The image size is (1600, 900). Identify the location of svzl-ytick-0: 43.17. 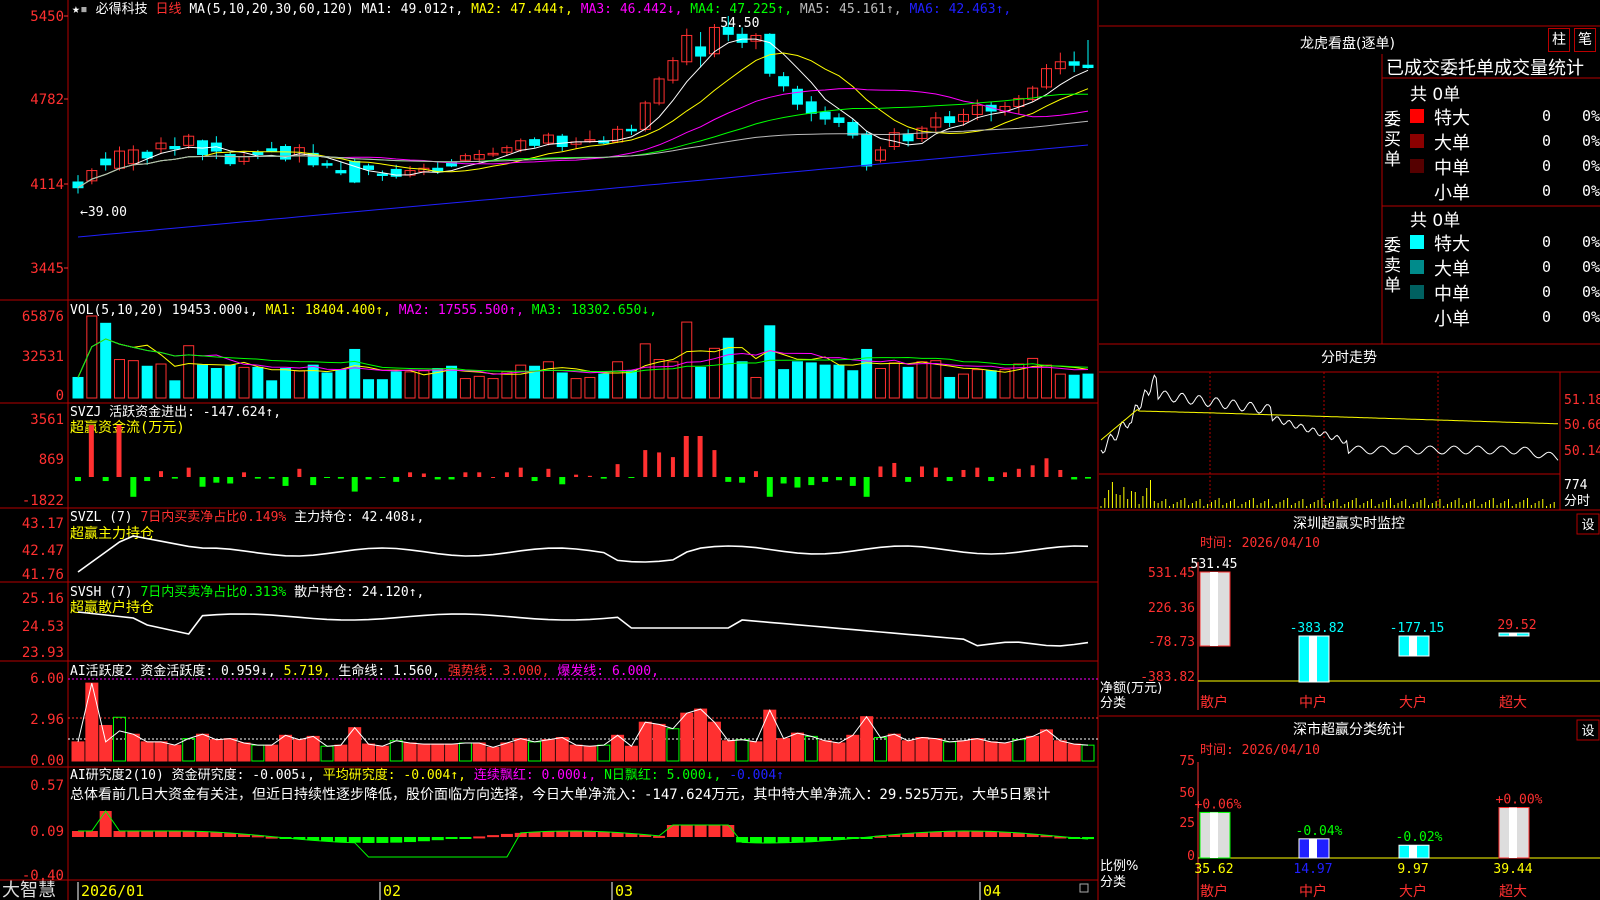
(43, 524).